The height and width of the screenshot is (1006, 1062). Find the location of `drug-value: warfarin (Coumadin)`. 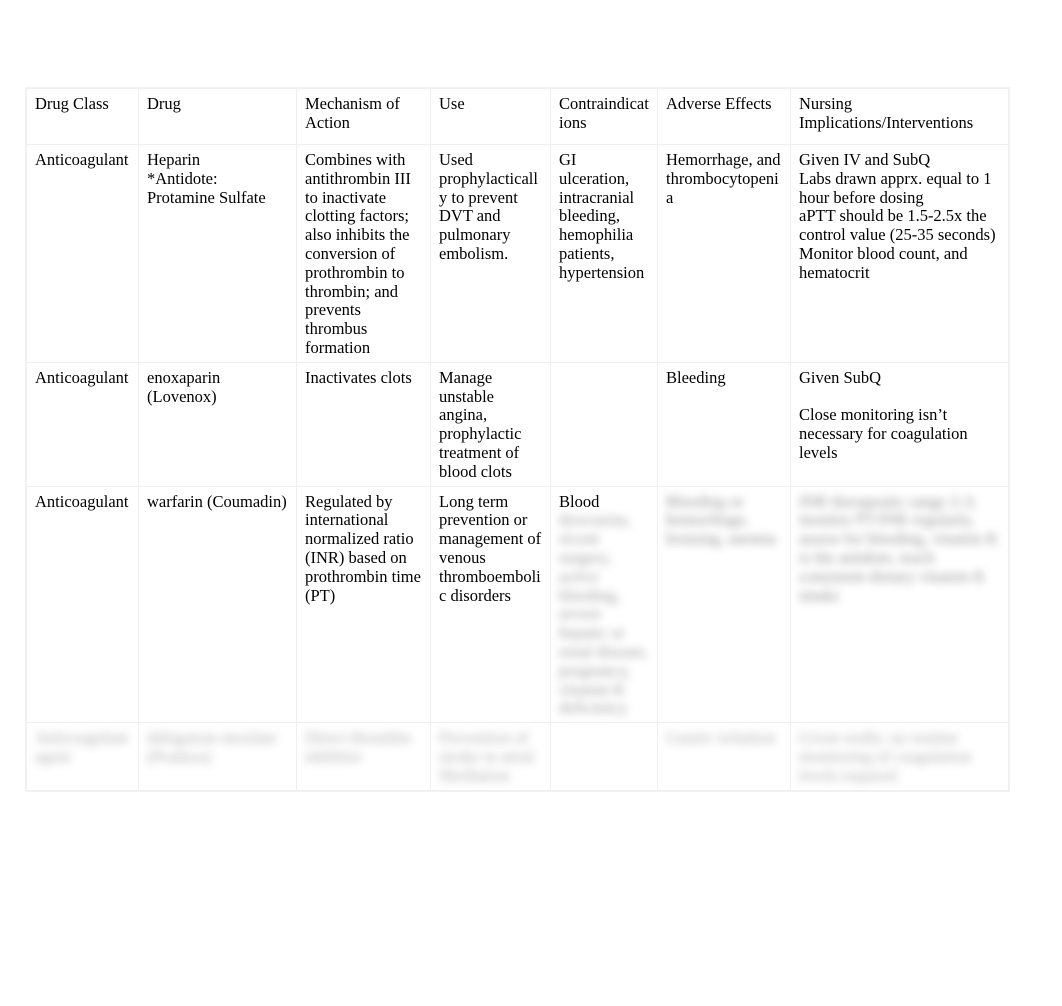

drug-value: warfarin (Coumadin) is located at coordinates (217, 501).